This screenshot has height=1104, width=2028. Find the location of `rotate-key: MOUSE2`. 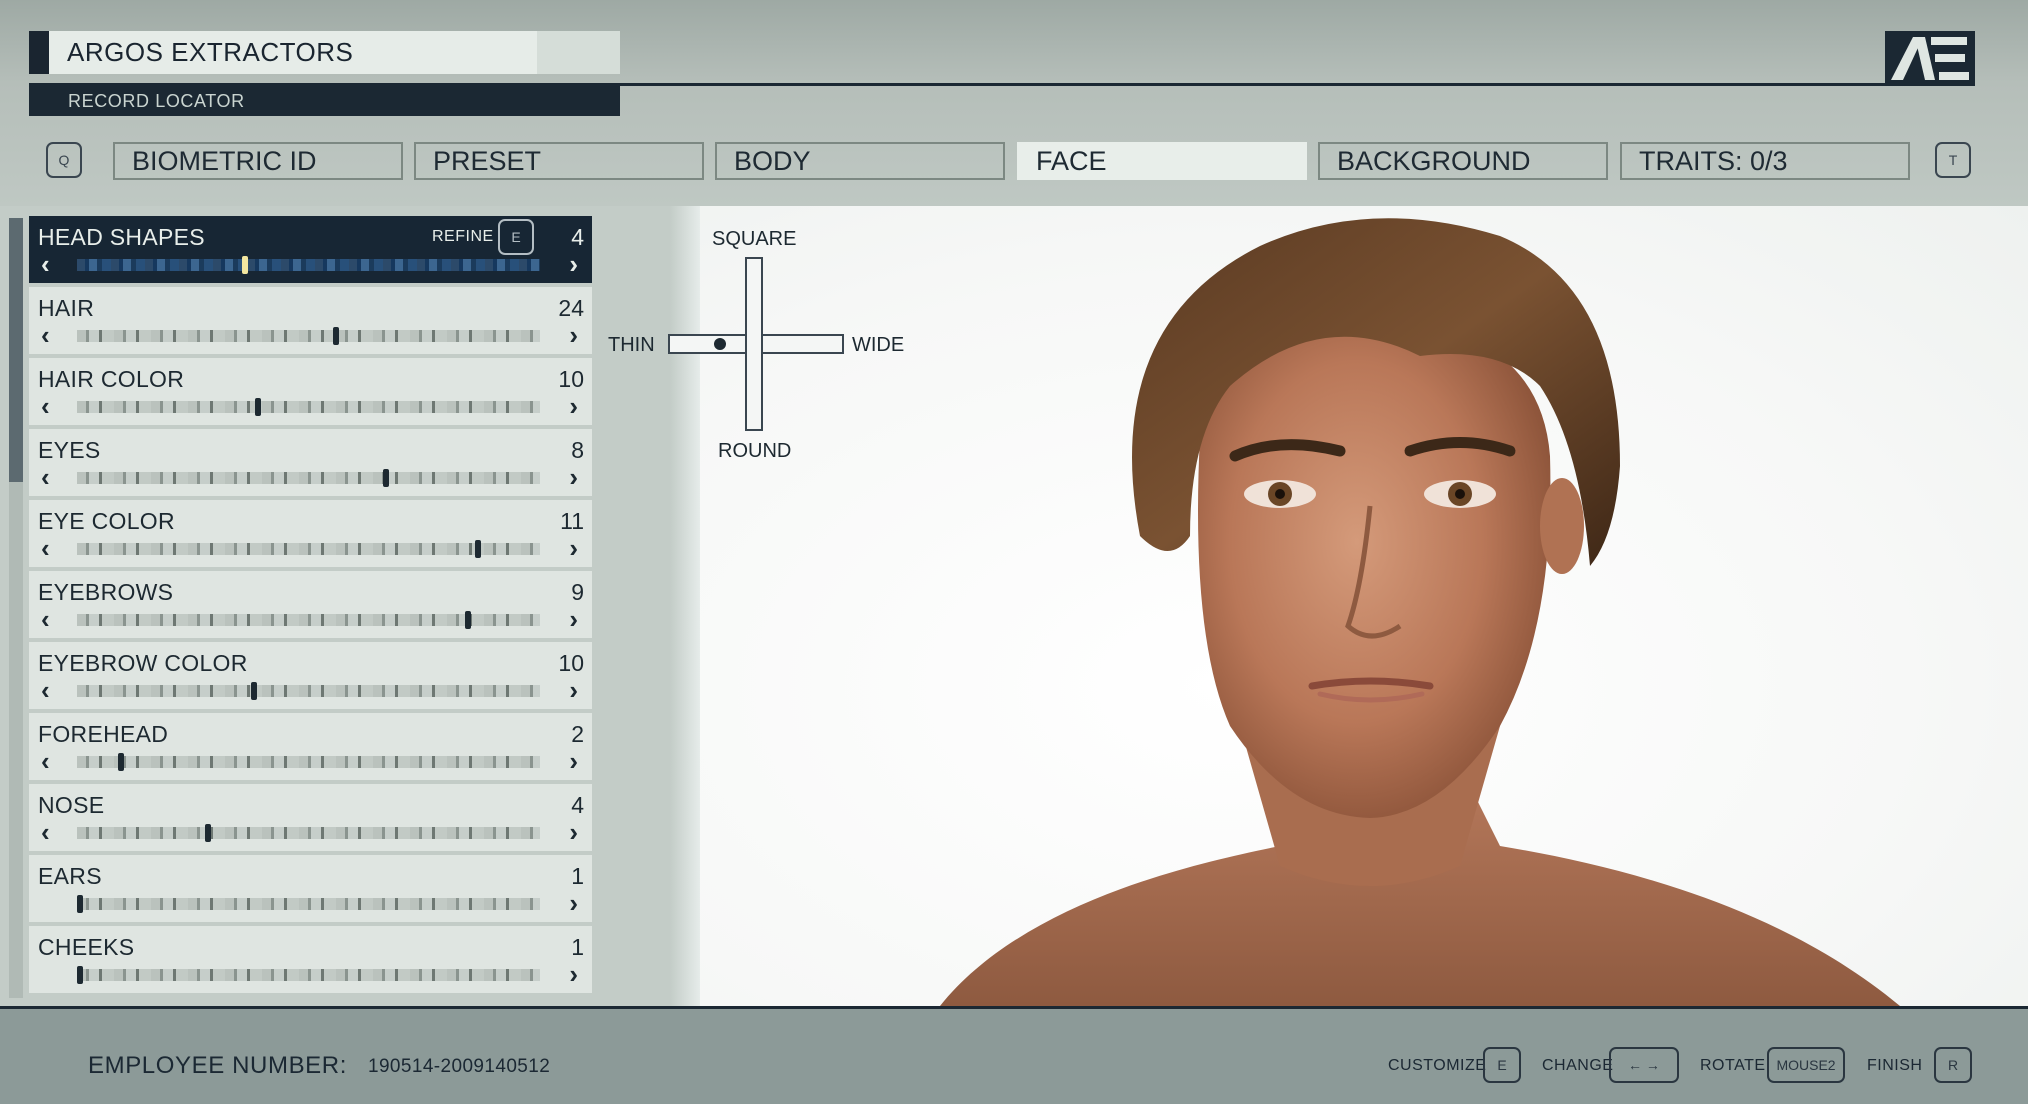

rotate-key: MOUSE2 is located at coordinates (1806, 1065).